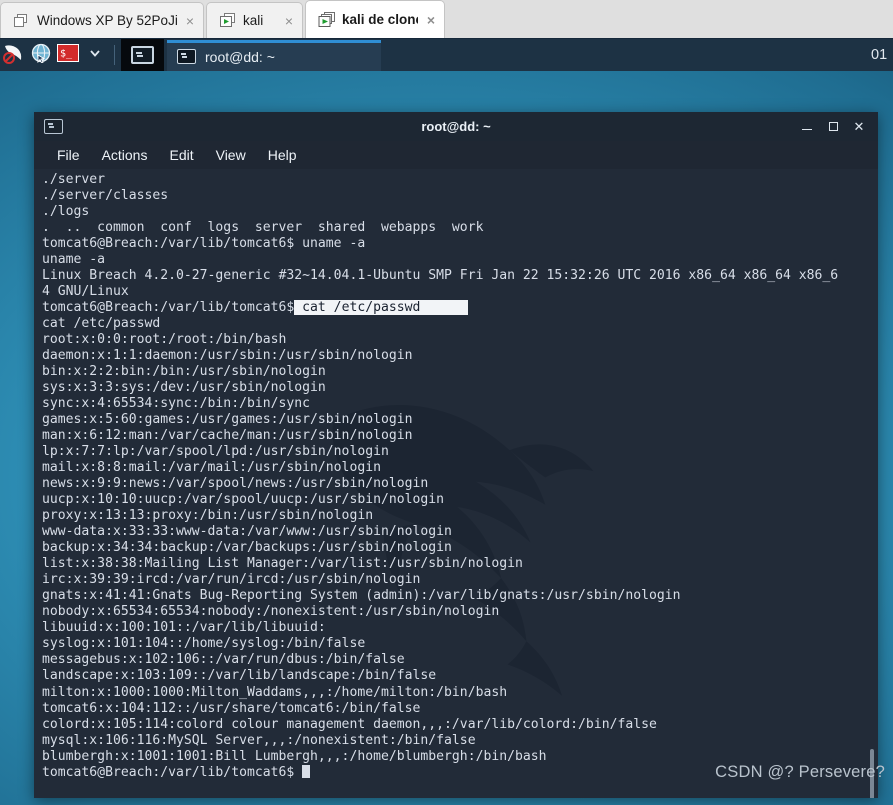 This screenshot has height=805, width=893. I want to click on taskbar-clock: 01, so click(882, 55).